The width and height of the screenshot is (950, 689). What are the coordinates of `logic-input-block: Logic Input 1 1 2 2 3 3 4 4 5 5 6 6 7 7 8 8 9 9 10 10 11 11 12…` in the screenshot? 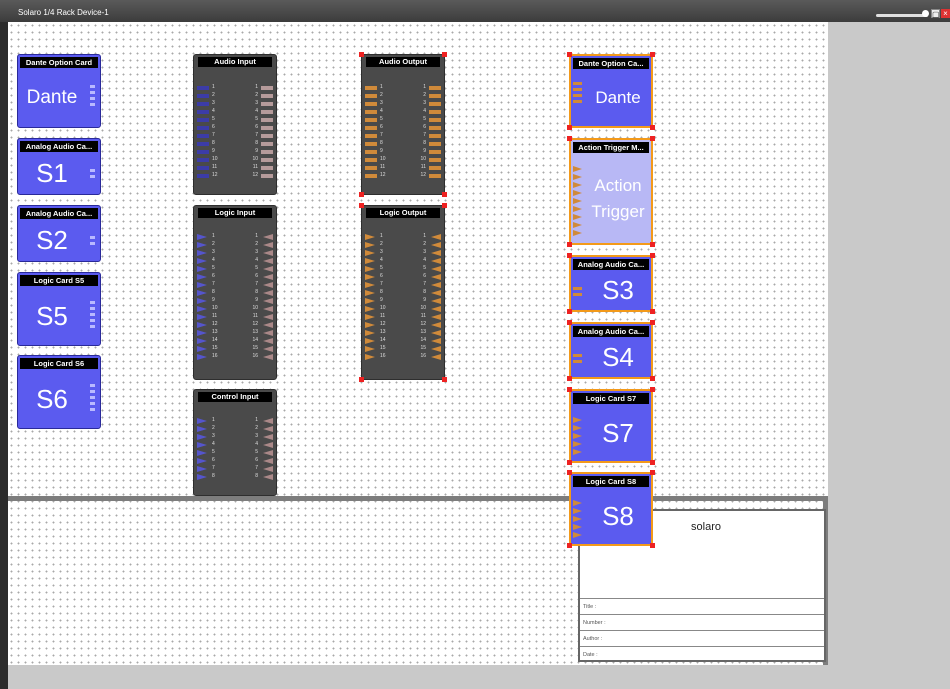 It's located at (235, 292).